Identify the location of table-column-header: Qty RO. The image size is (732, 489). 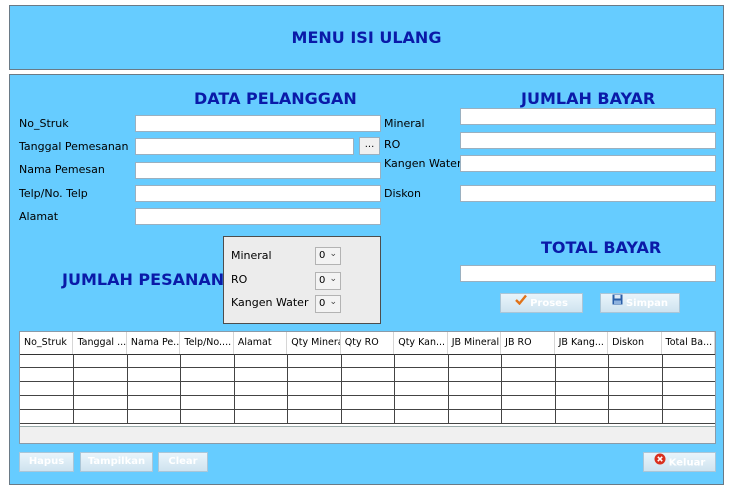
(368, 343).